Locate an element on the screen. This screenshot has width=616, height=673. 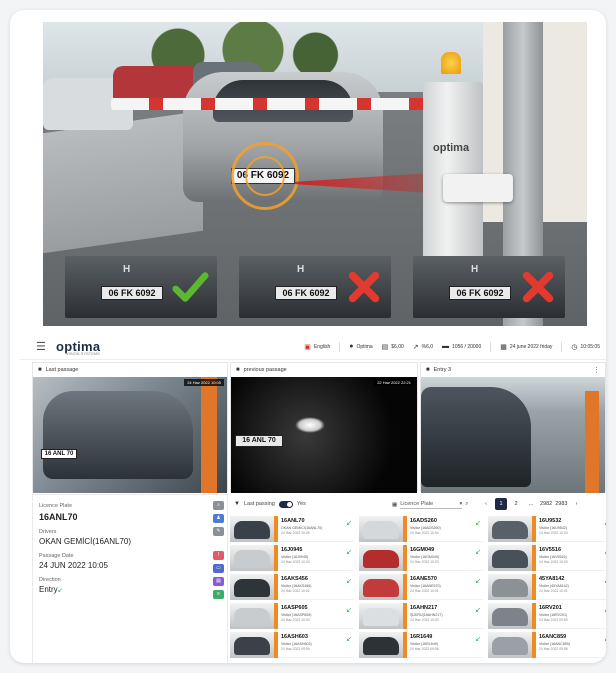
stat-indicator: ↗ %6,0 is located at coordinates (423, 347).